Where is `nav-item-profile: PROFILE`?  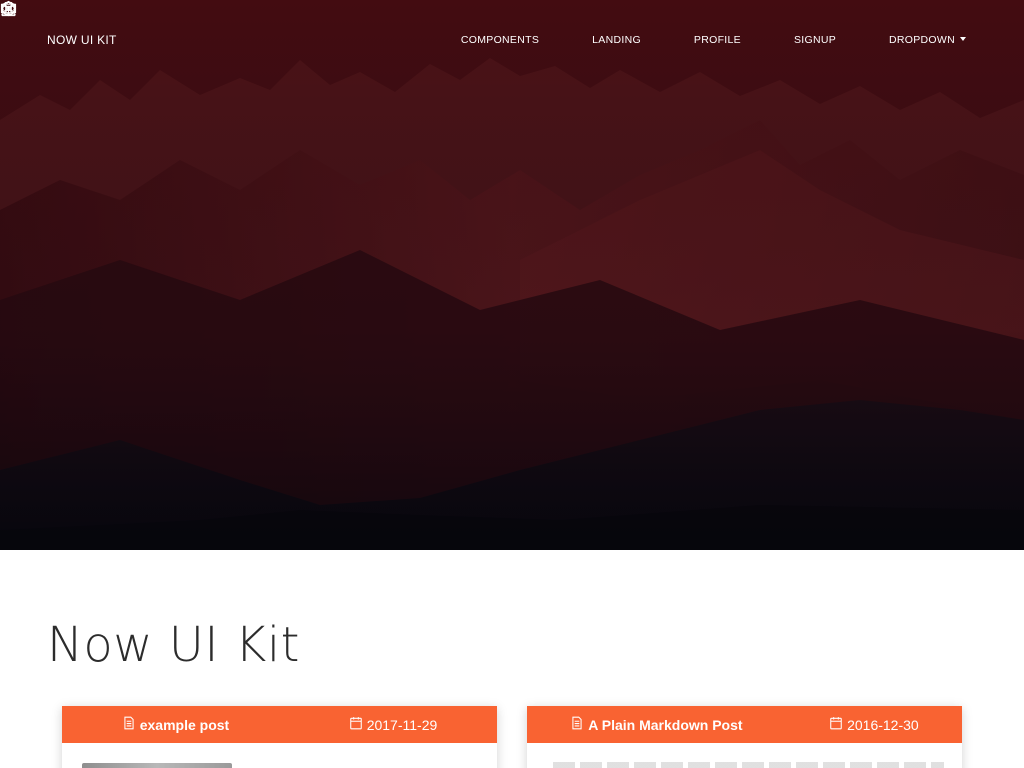
nav-item-profile: PROFILE is located at coordinates (371, 25).